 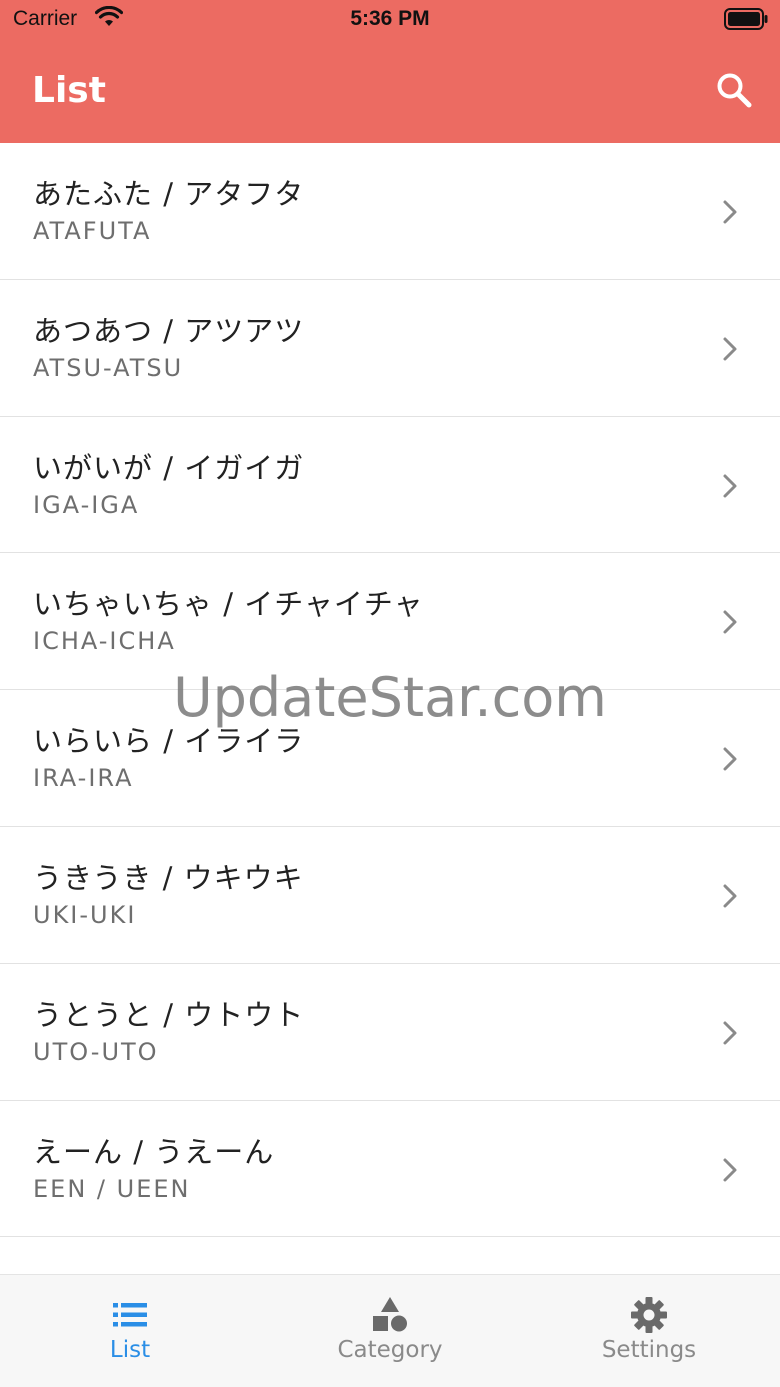 I want to click on gear-icon, so click(x=649, y=1315).